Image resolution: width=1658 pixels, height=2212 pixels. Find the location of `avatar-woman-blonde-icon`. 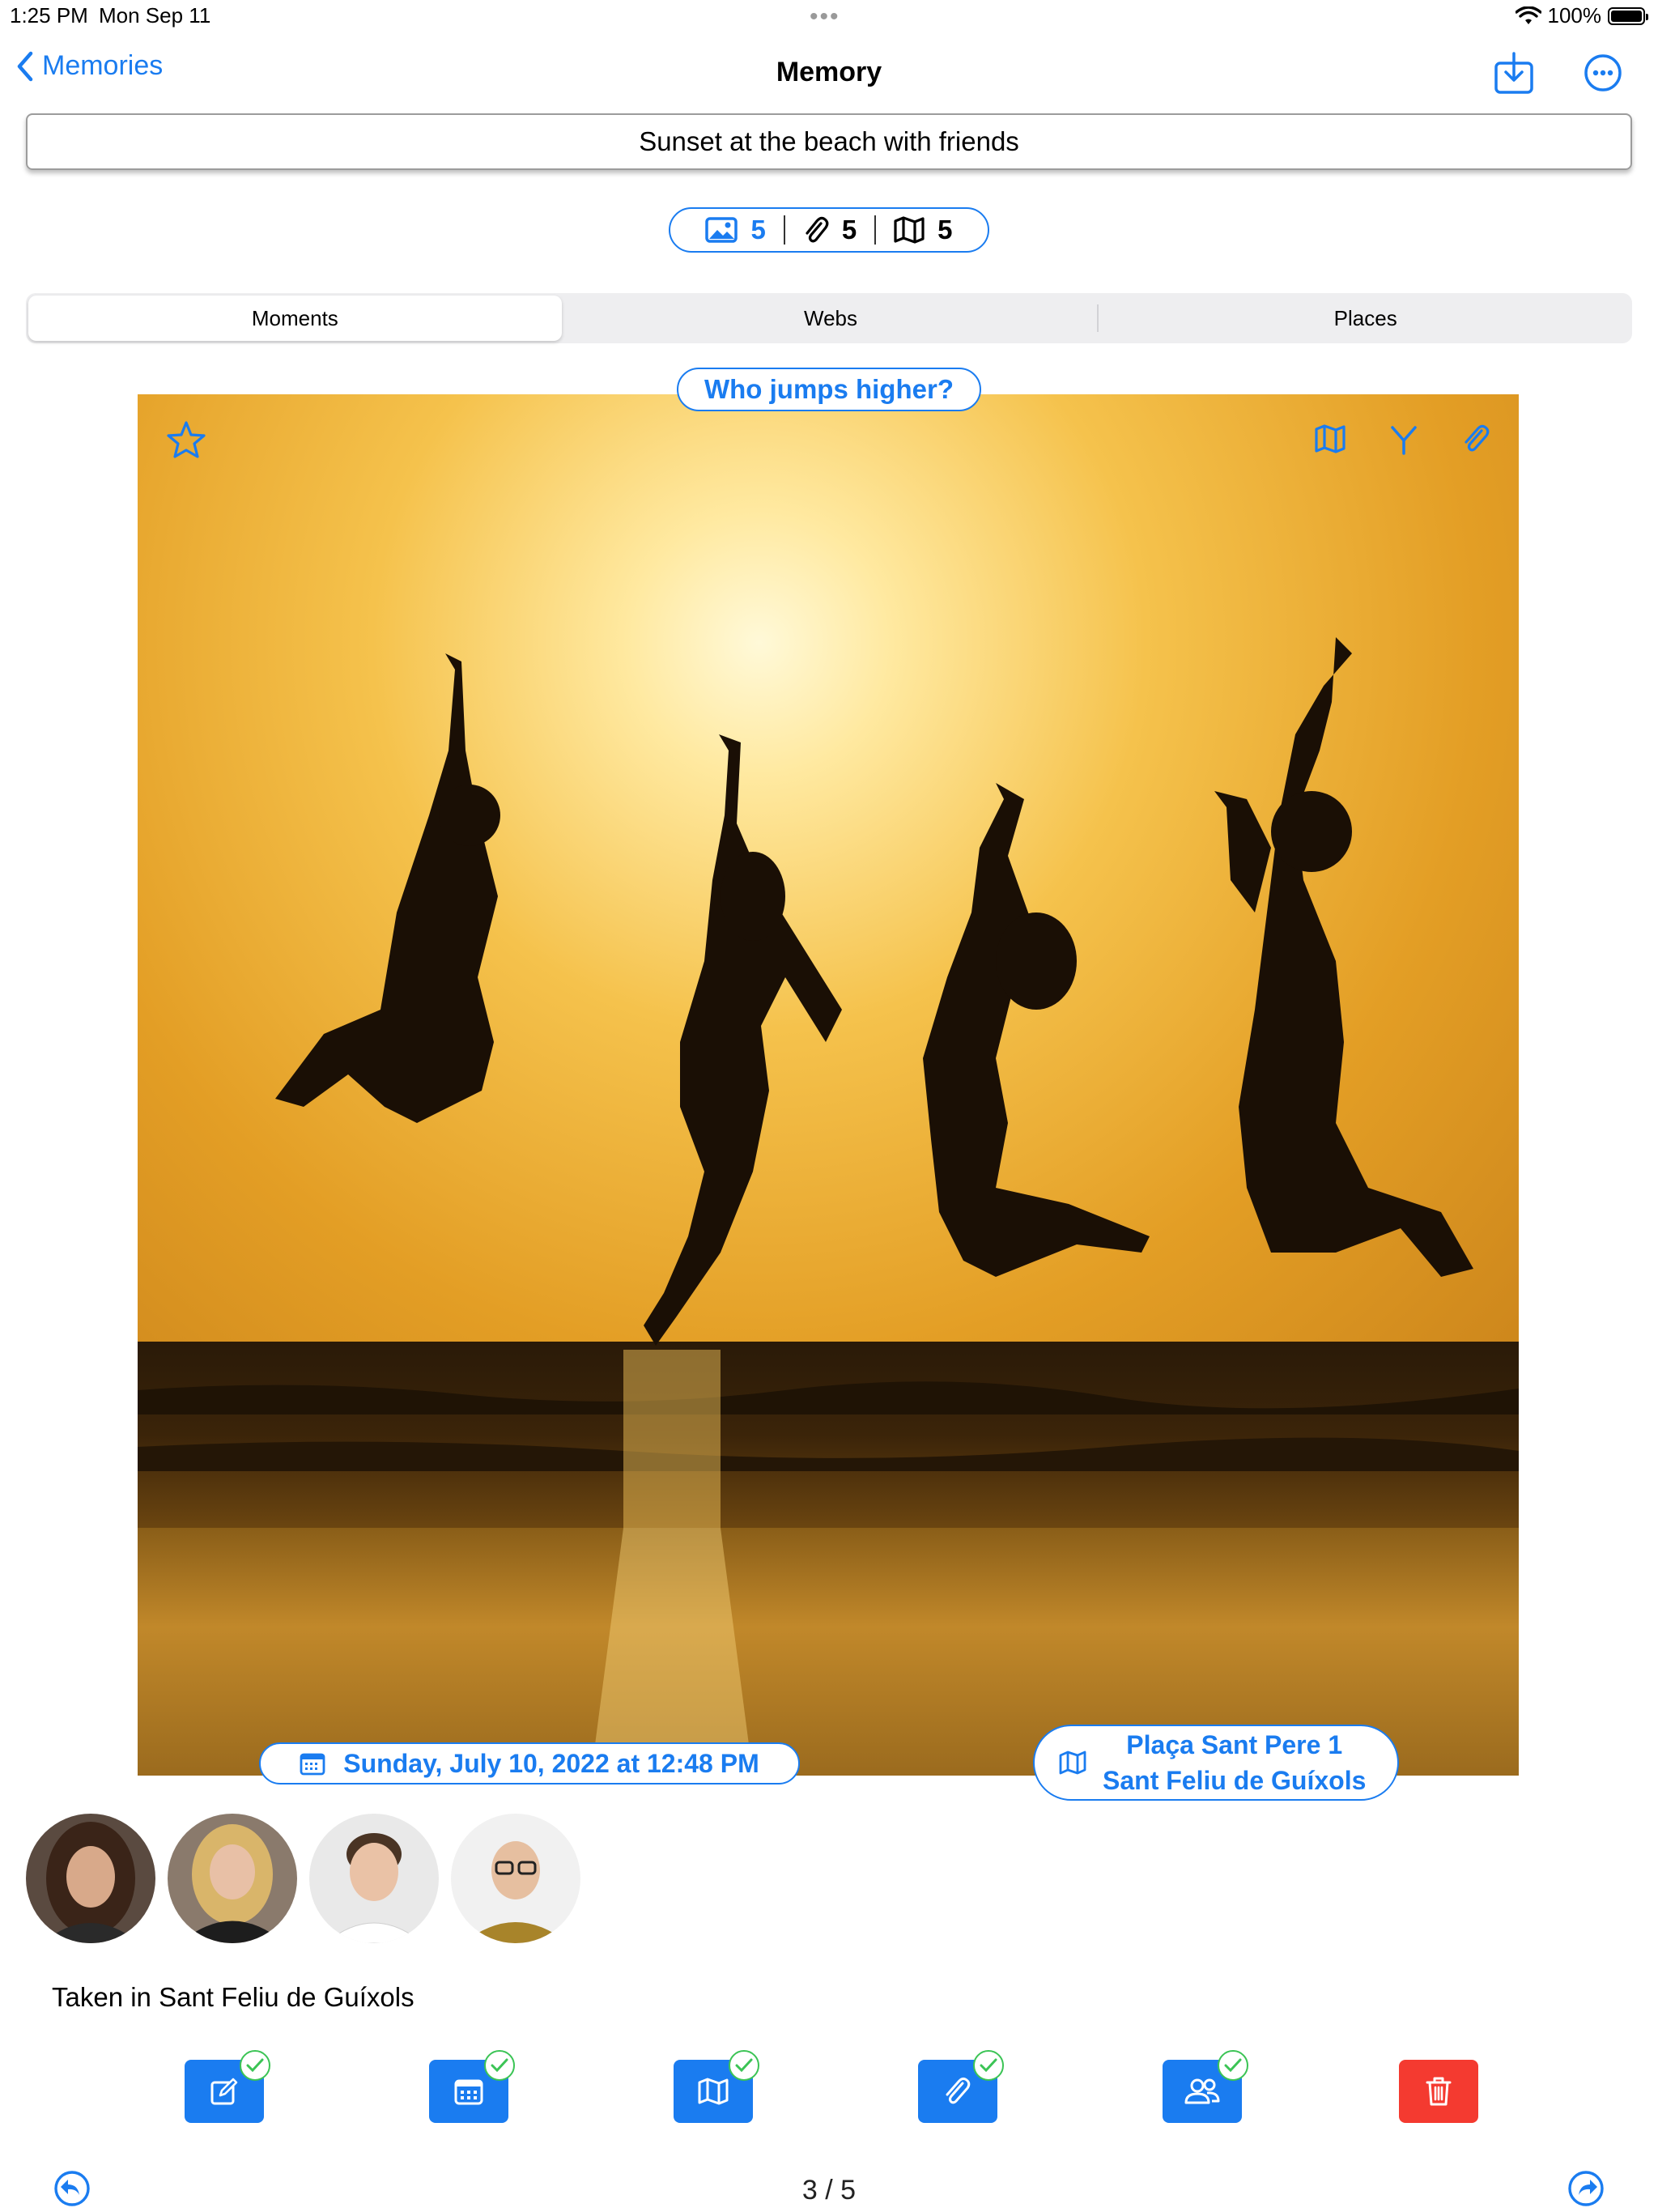

avatar-woman-blonde-icon is located at coordinates (232, 1879).